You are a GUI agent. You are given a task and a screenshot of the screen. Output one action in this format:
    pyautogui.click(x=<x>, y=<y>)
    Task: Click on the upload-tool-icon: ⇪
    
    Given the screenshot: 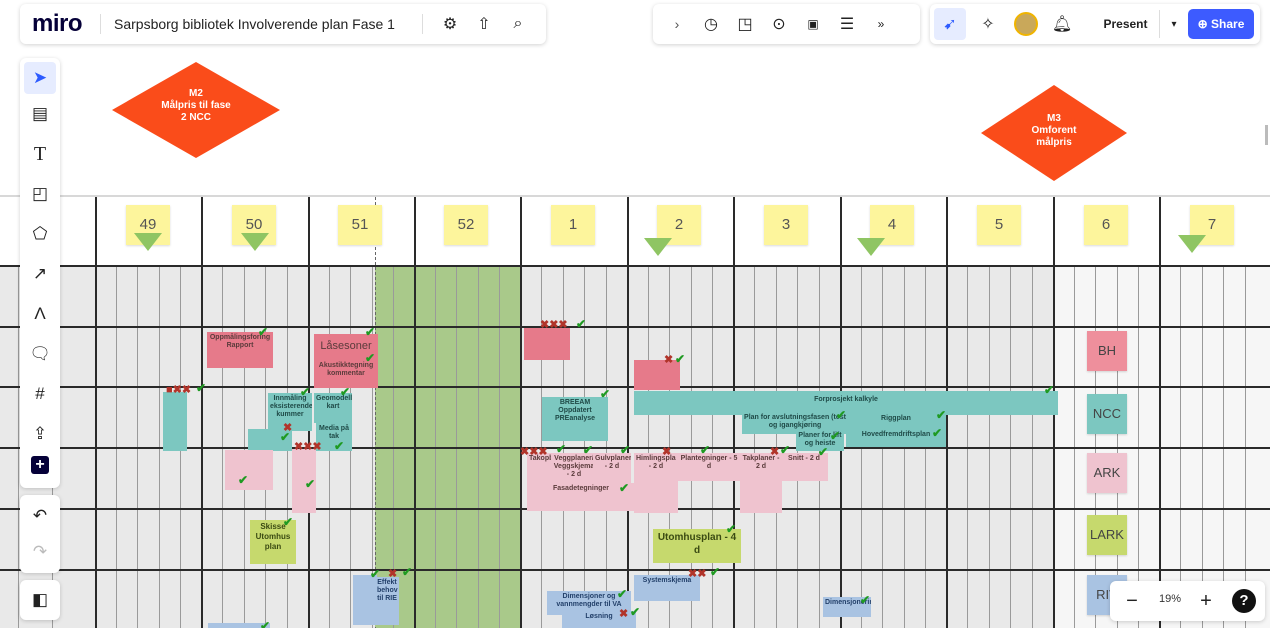 What is the action you would take?
    pyautogui.click(x=40, y=434)
    